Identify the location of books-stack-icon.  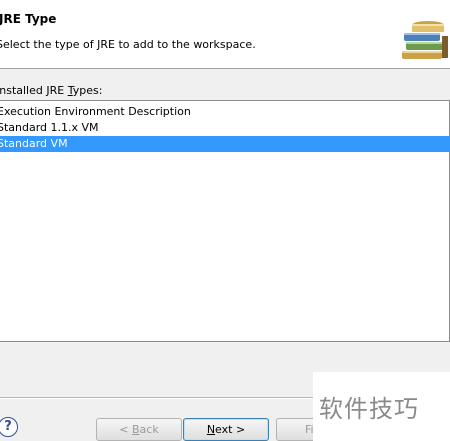
(425, 40).